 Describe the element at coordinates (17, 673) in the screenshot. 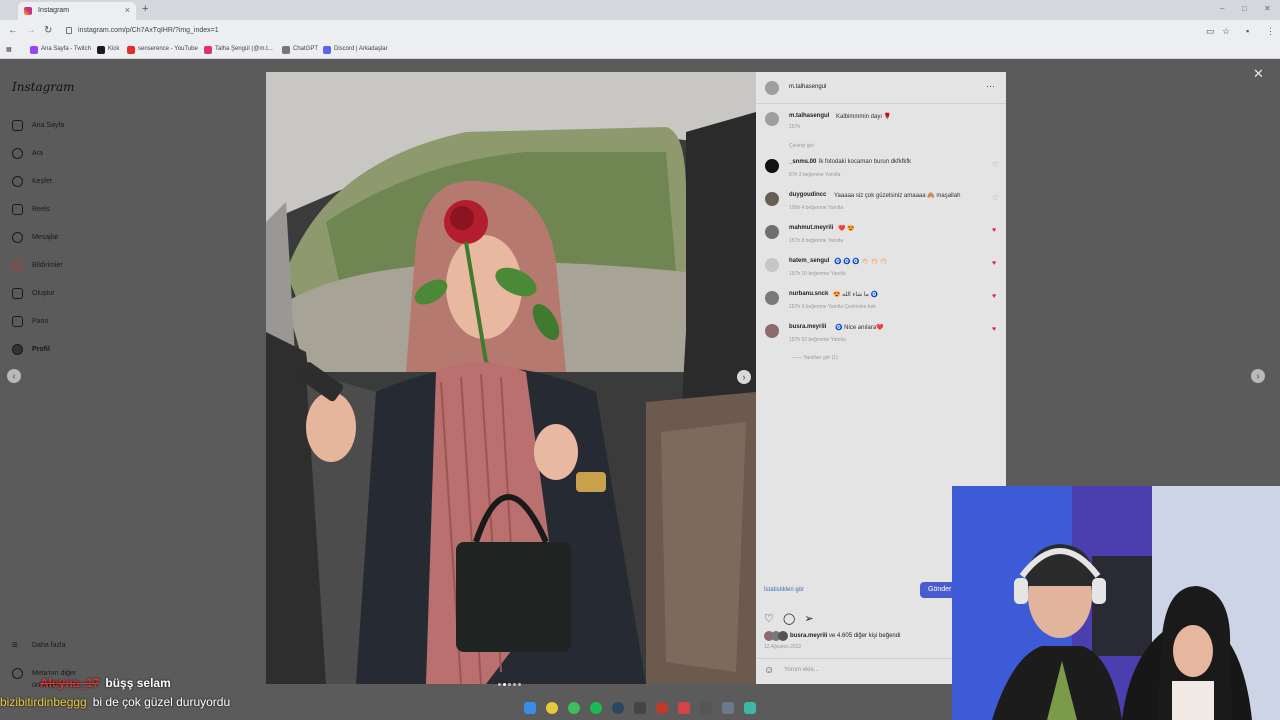

I see `meta-icon` at that location.